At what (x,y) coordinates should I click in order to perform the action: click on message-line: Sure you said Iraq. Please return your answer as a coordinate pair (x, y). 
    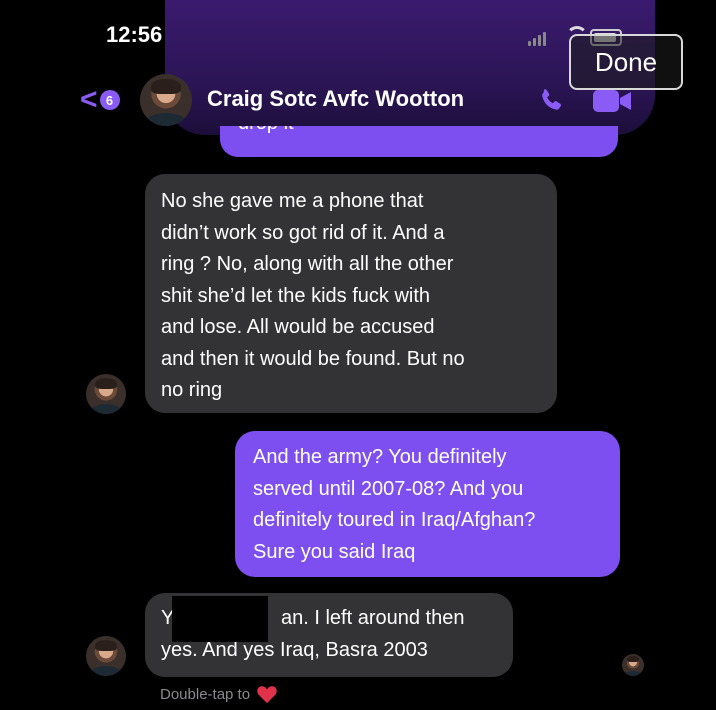
    Looking at the image, I should click on (334, 551).